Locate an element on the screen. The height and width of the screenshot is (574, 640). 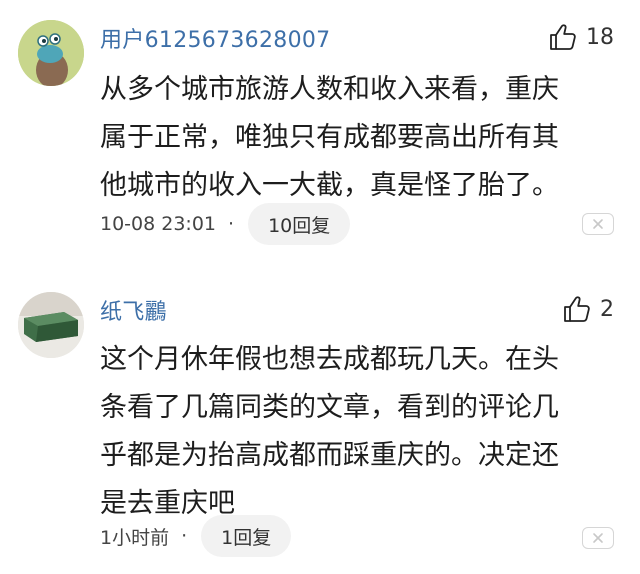
like-count: 18 is located at coordinates (600, 37).